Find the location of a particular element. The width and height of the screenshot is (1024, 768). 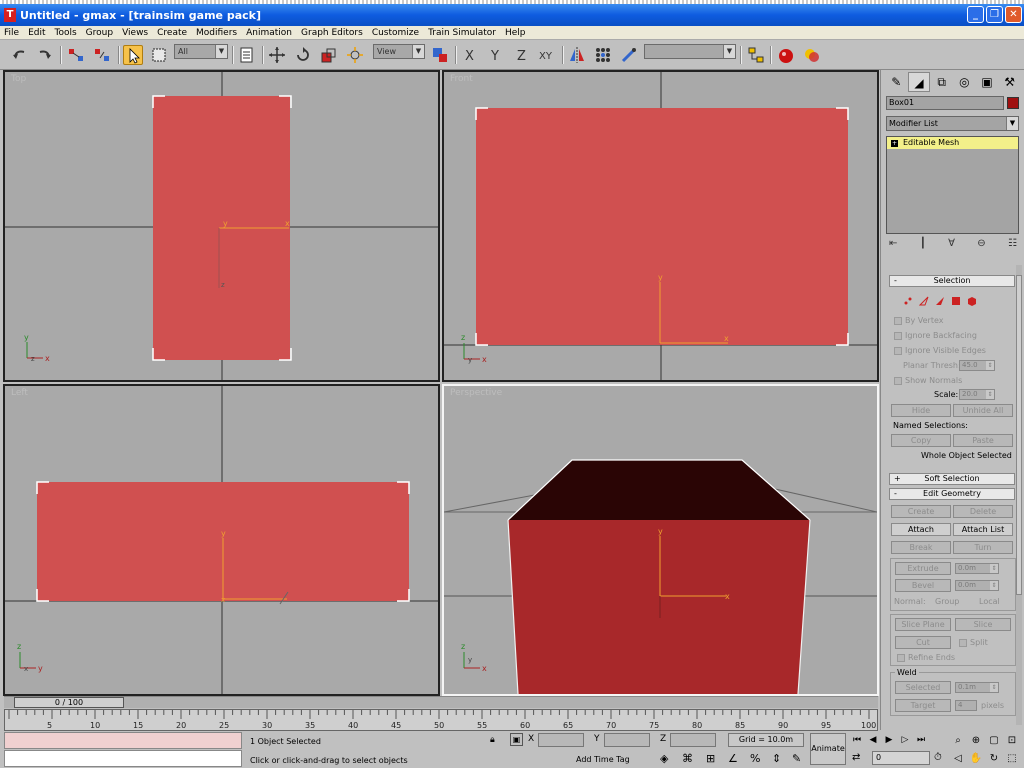

select-and-manipulate-icon is located at coordinates (355, 55).